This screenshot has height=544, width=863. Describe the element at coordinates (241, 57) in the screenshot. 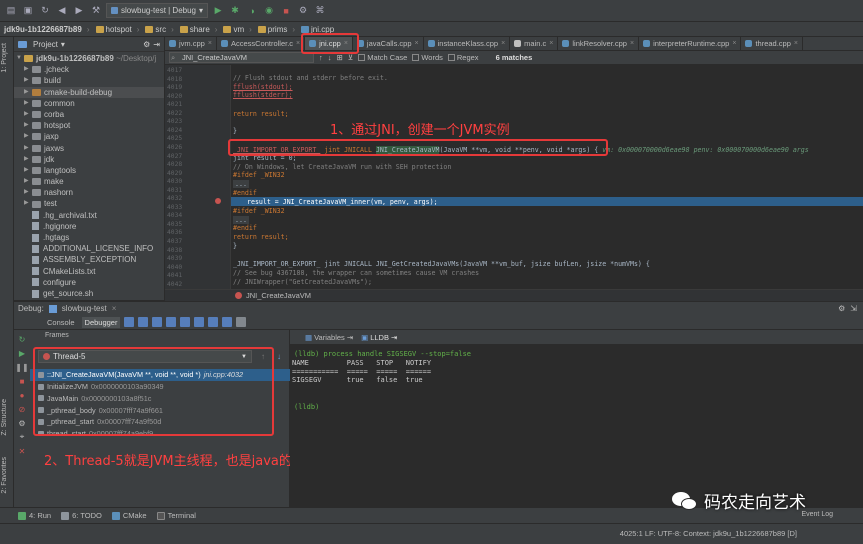

I see `search-input` at that location.